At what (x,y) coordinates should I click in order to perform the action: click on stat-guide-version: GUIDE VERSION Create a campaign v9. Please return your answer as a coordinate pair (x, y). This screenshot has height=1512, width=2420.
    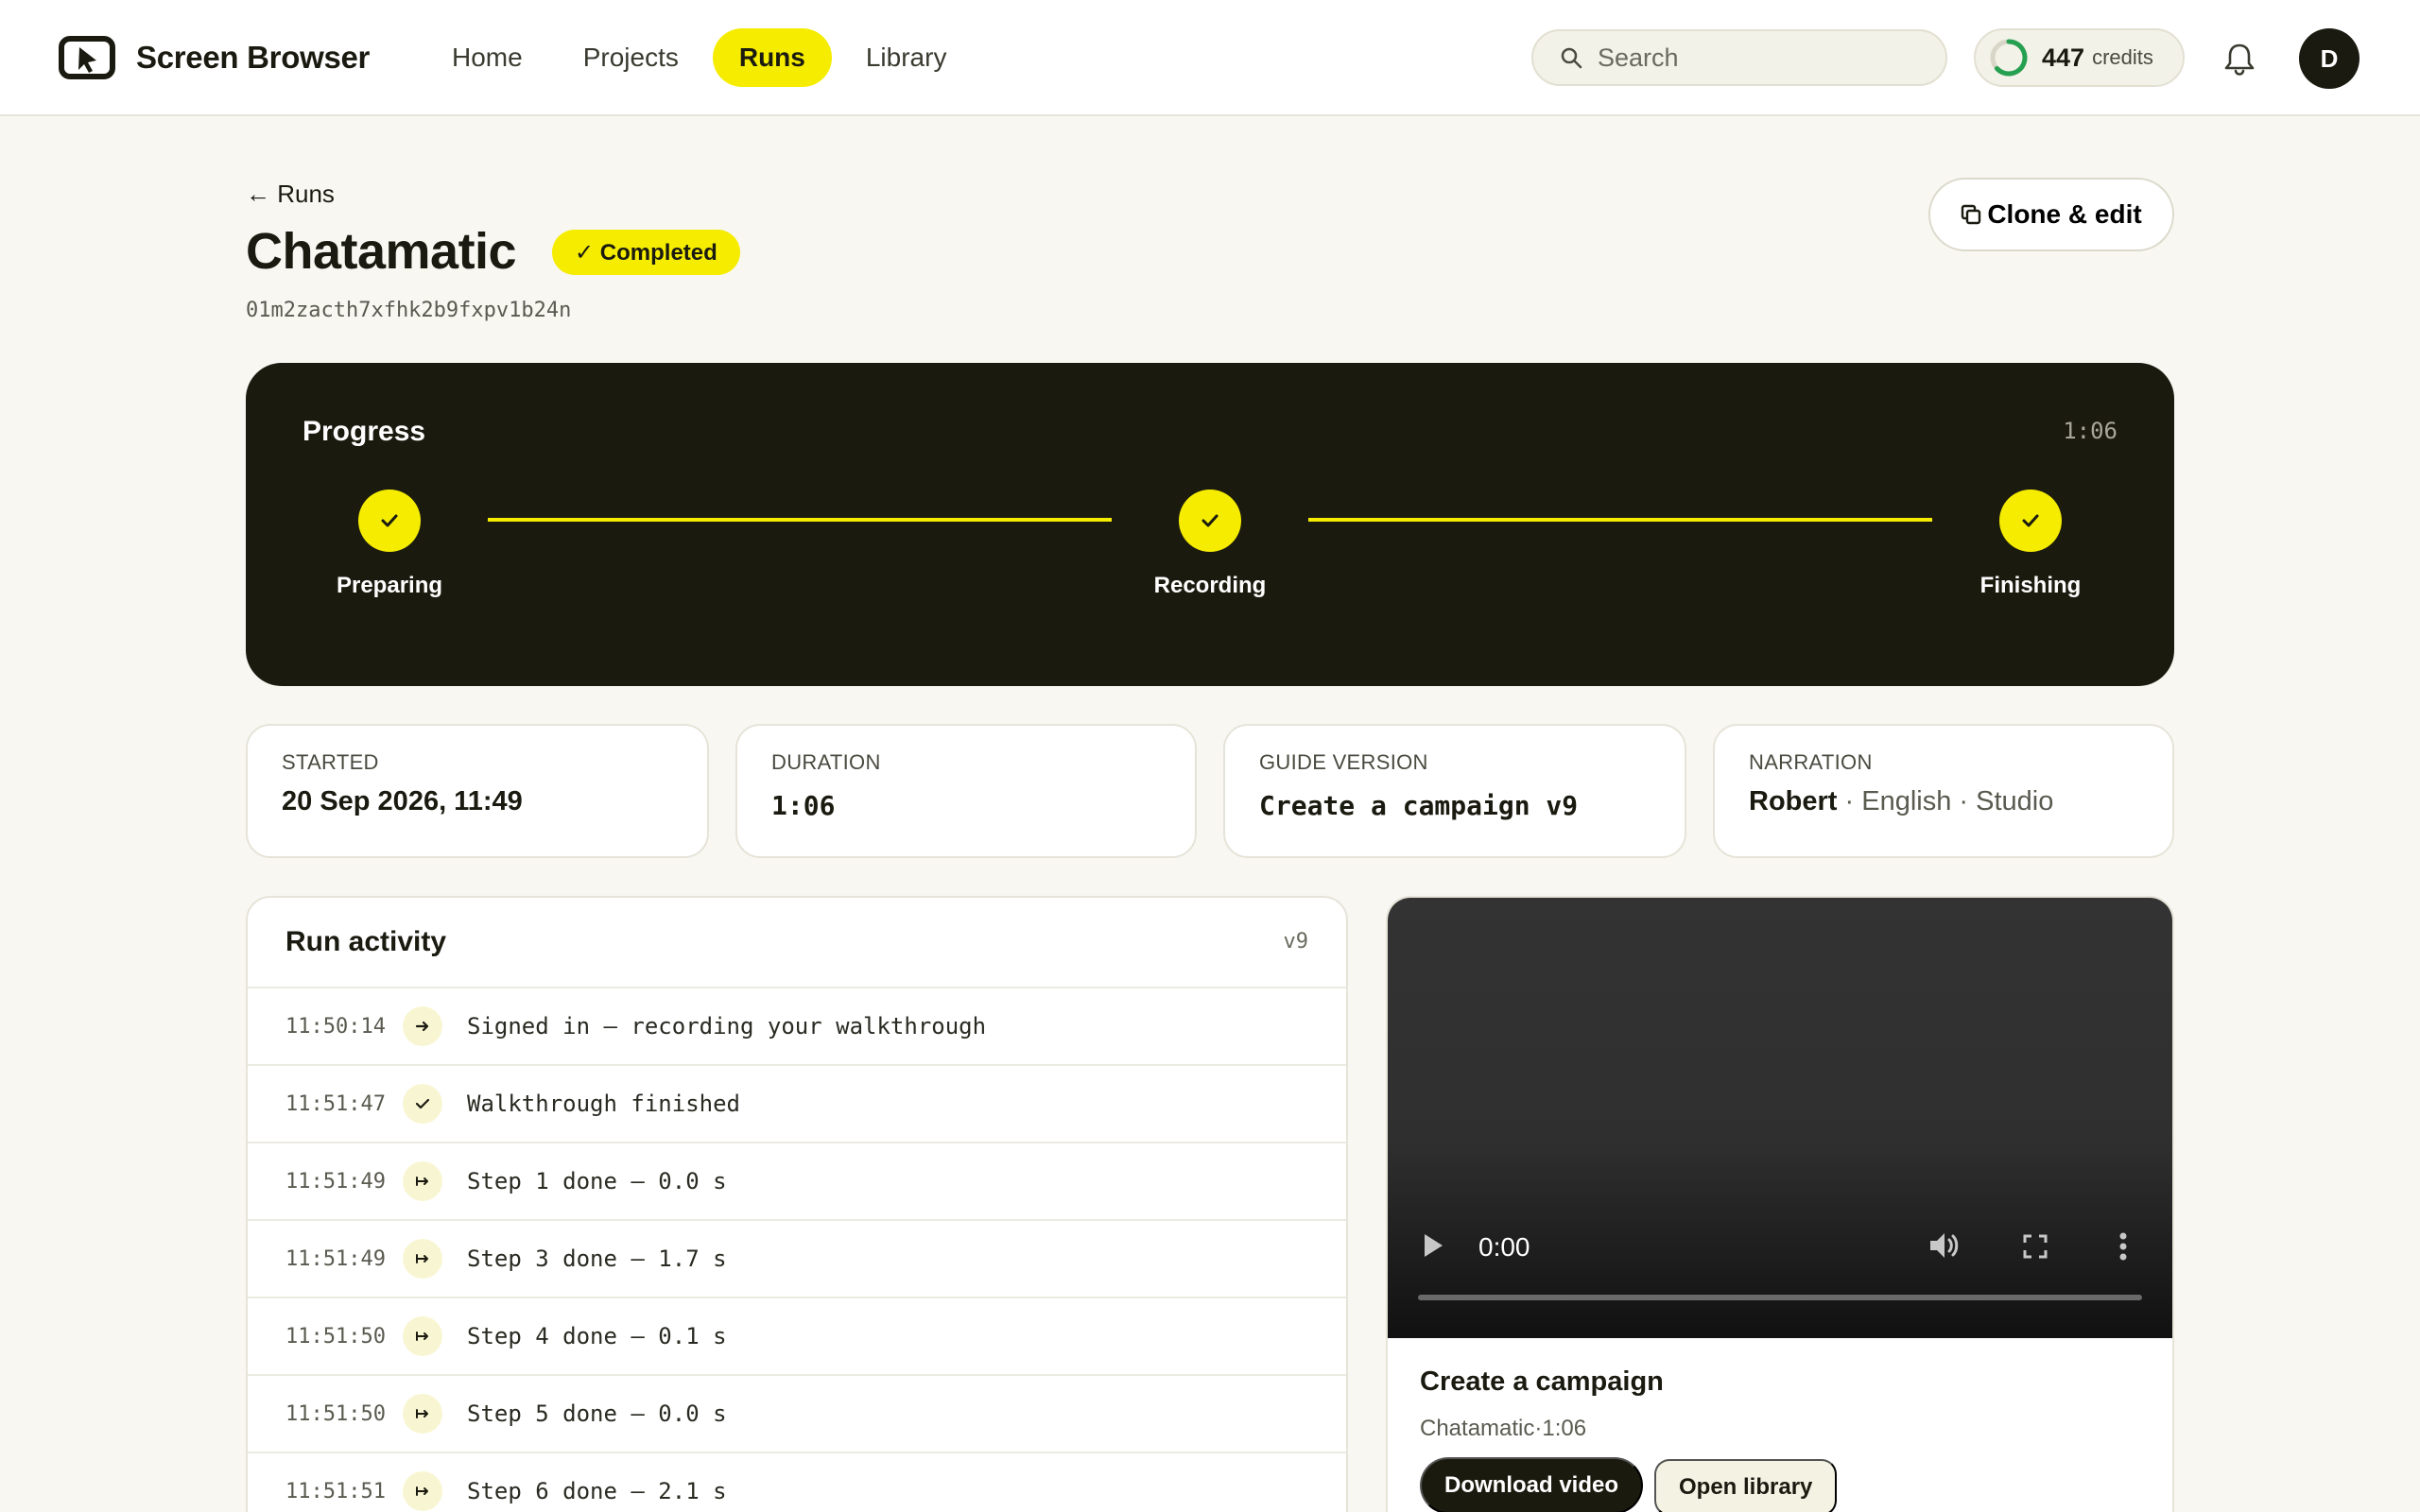
    Looking at the image, I should click on (1454, 791).